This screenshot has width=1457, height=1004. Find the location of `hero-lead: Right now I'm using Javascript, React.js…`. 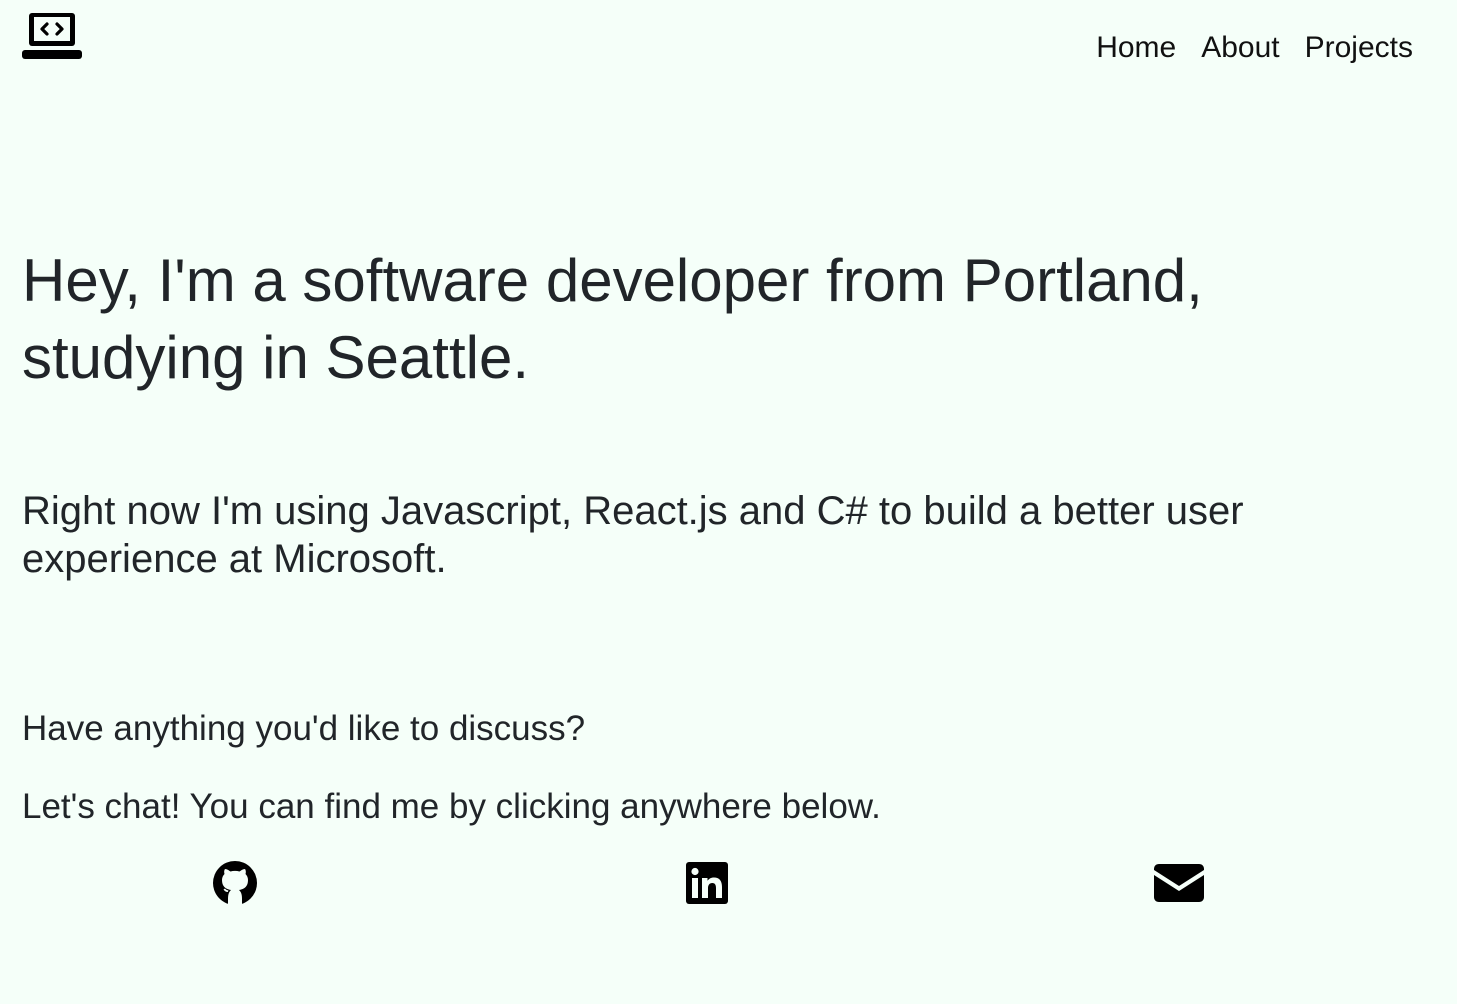

hero-lead: Right now I'm using Javascript, React.js… is located at coordinates (633, 535).